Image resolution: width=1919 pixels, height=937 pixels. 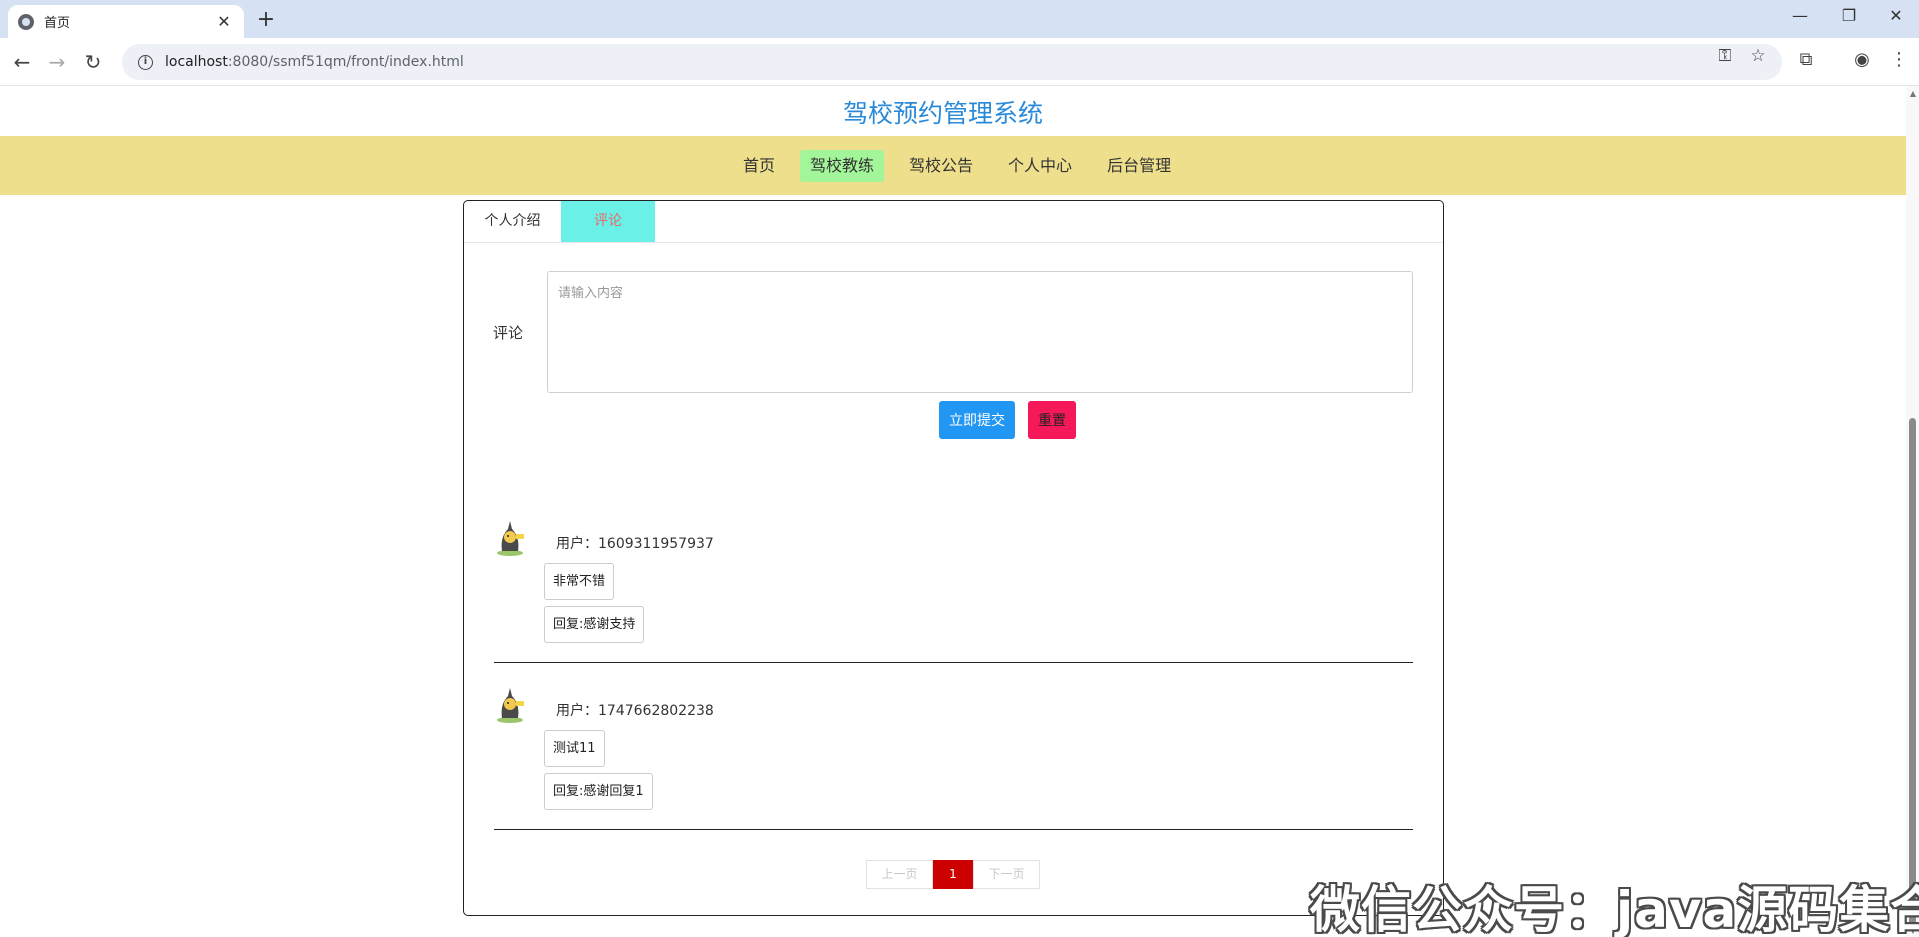 I want to click on tab-intro: 个人介绍, so click(x=512, y=221).